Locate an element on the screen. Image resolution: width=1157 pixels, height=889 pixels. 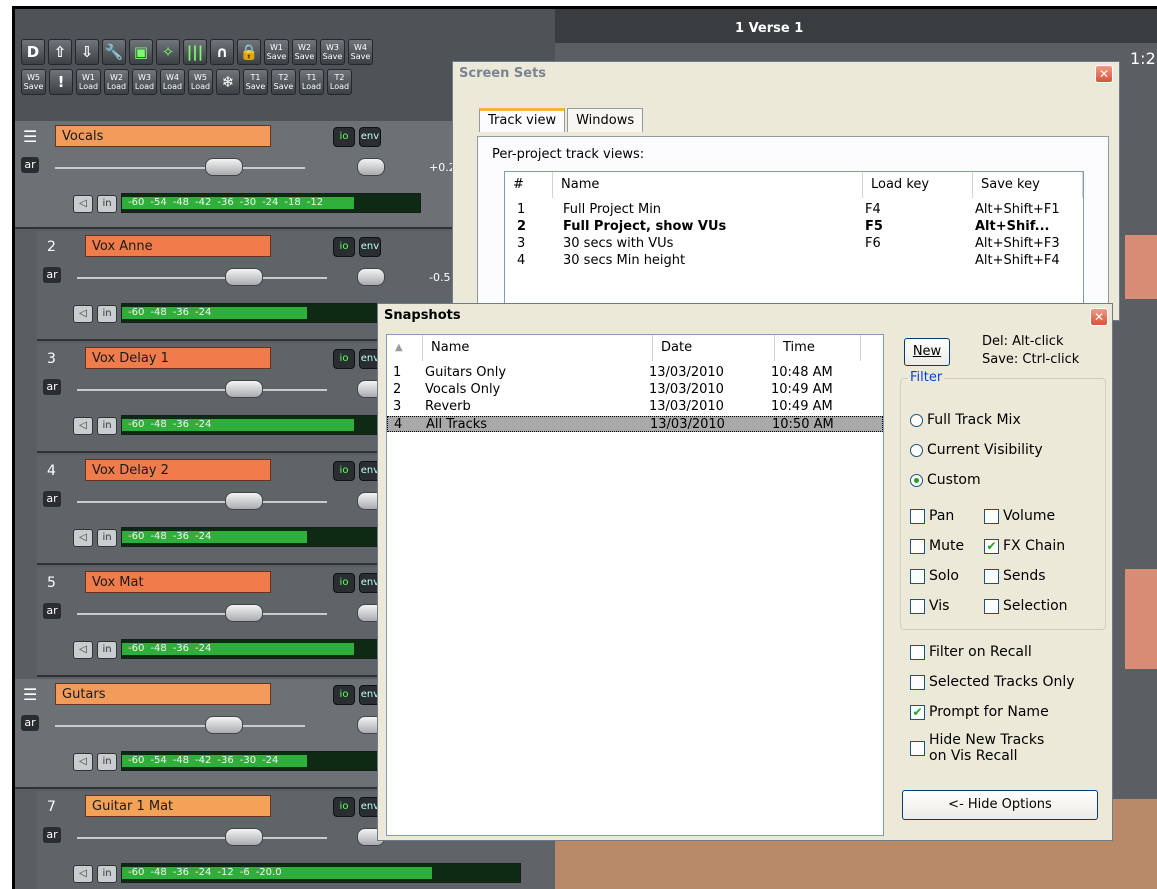
track-name: Gutars is located at coordinates (163, 694).